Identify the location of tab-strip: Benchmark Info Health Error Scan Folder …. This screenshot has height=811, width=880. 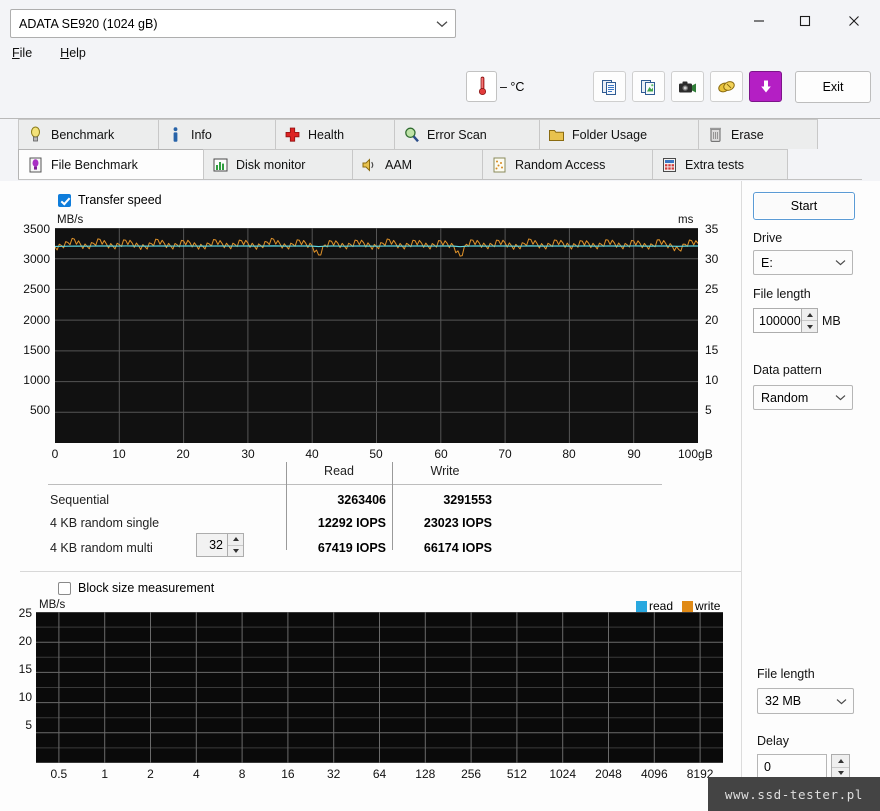
(440, 150).